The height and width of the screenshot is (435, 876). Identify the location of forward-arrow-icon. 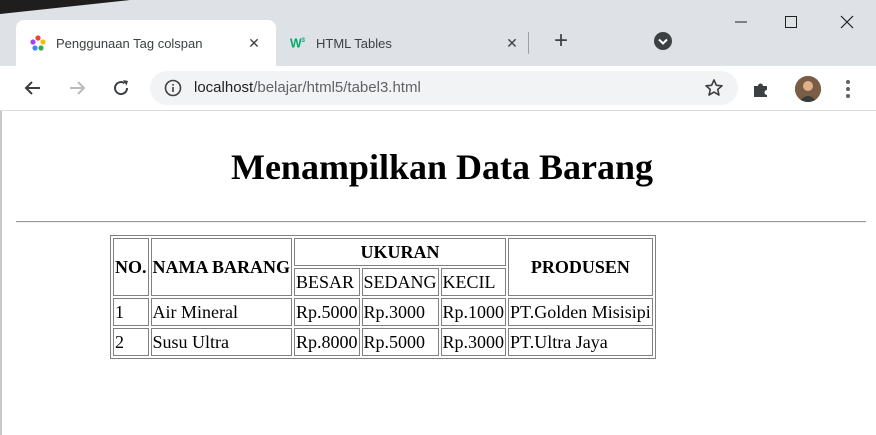
(77, 88).